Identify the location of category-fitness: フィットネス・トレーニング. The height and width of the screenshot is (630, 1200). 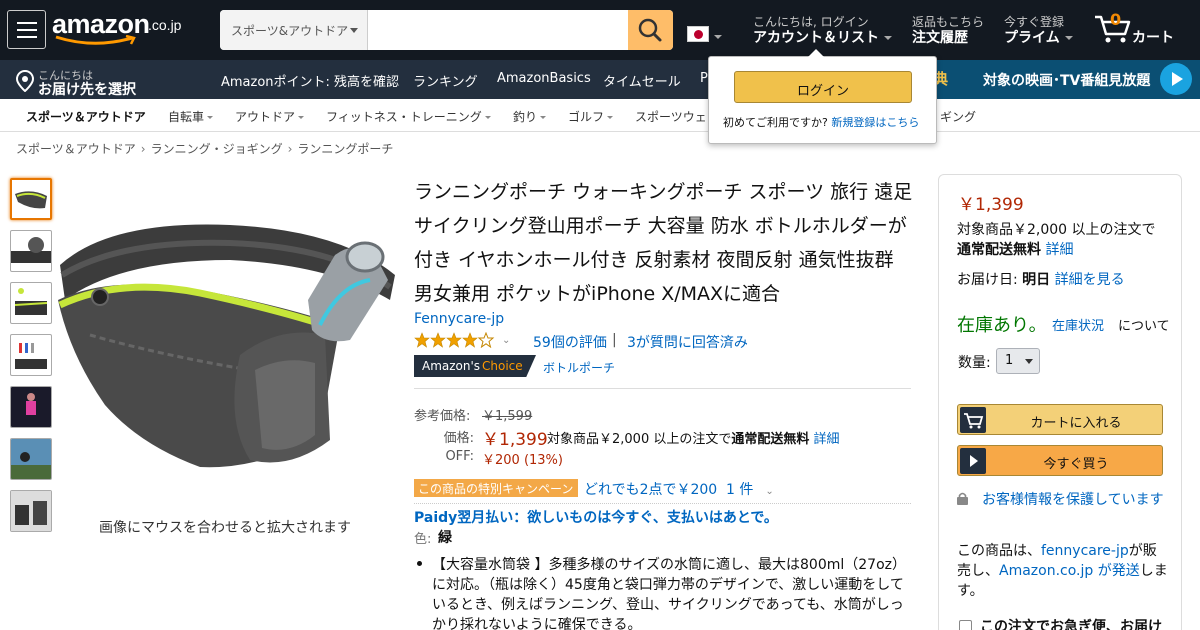
(408, 116).